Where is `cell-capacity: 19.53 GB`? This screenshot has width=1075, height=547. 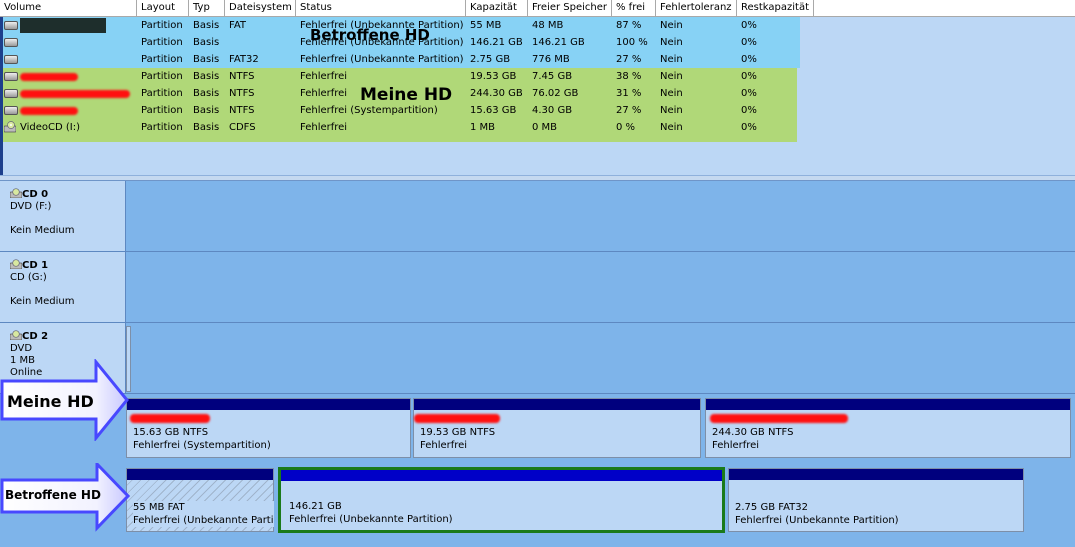 cell-capacity: 19.53 GB is located at coordinates (493, 76).